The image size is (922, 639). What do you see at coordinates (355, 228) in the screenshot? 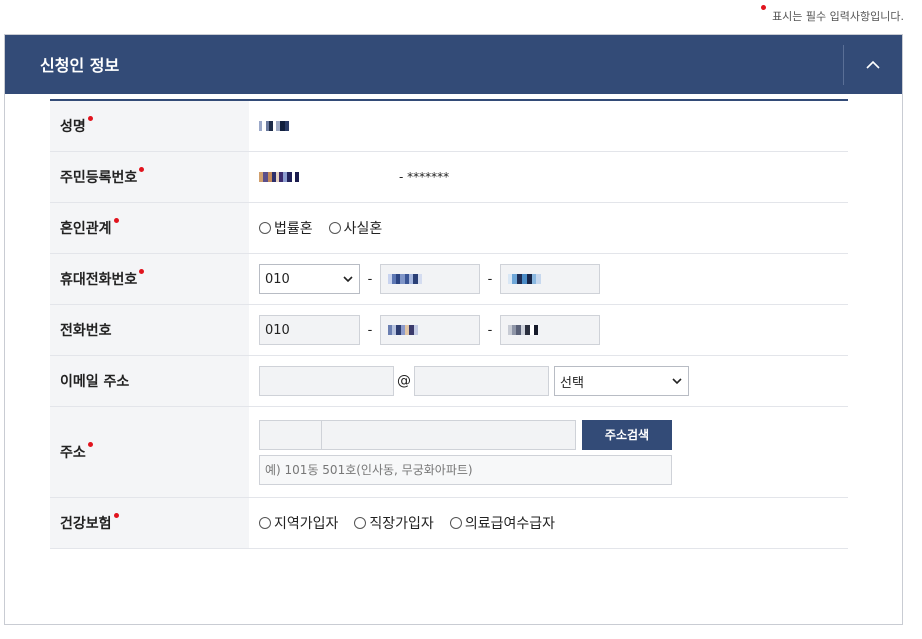
I see `radio-de-facto-marriage: 사실혼` at bounding box center [355, 228].